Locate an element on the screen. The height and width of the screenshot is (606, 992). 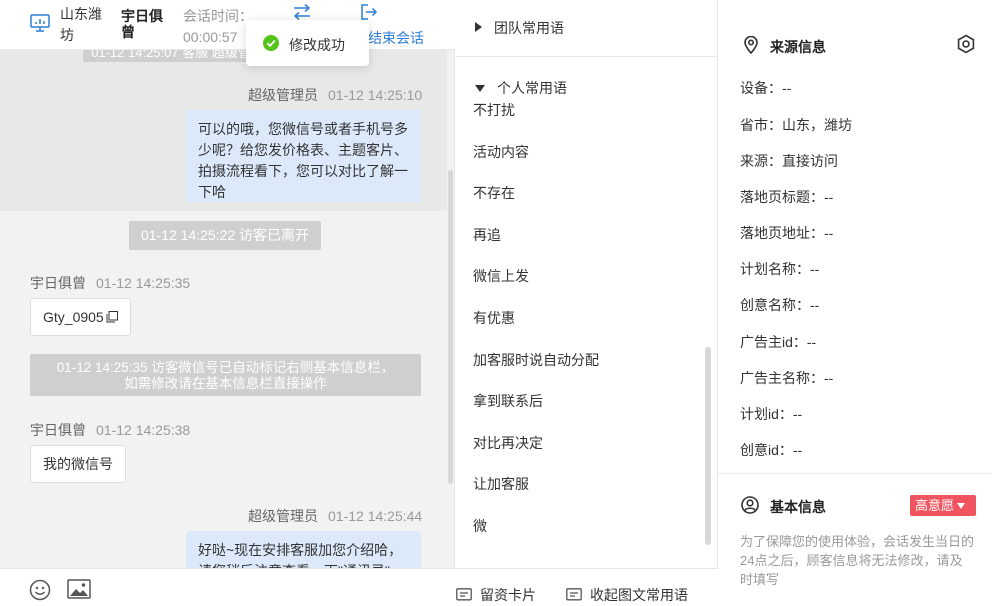
phrases-scrollbar is located at coordinates (708, 446).